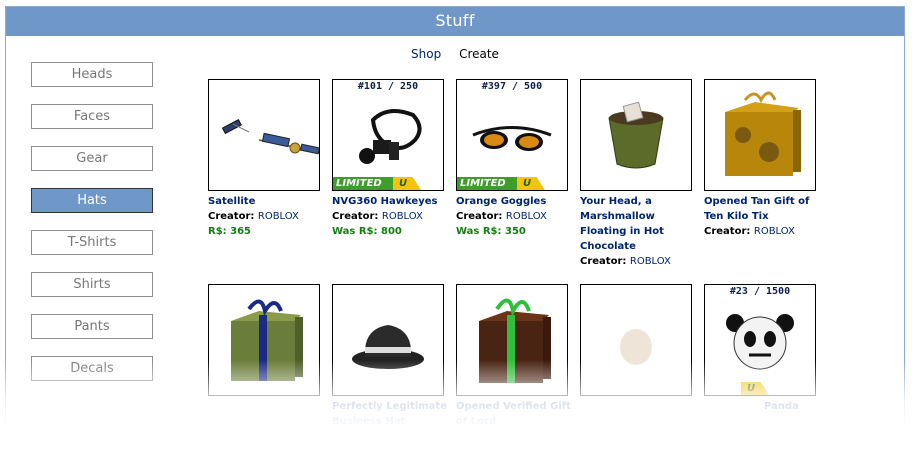 The height and width of the screenshot is (452, 912). Describe the element at coordinates (636, 347) in the screenshot. I see `skull-icon` at that location.